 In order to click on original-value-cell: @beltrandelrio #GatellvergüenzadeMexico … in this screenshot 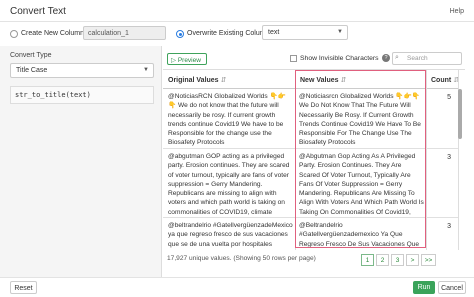, I will do `click(230, 236)`.